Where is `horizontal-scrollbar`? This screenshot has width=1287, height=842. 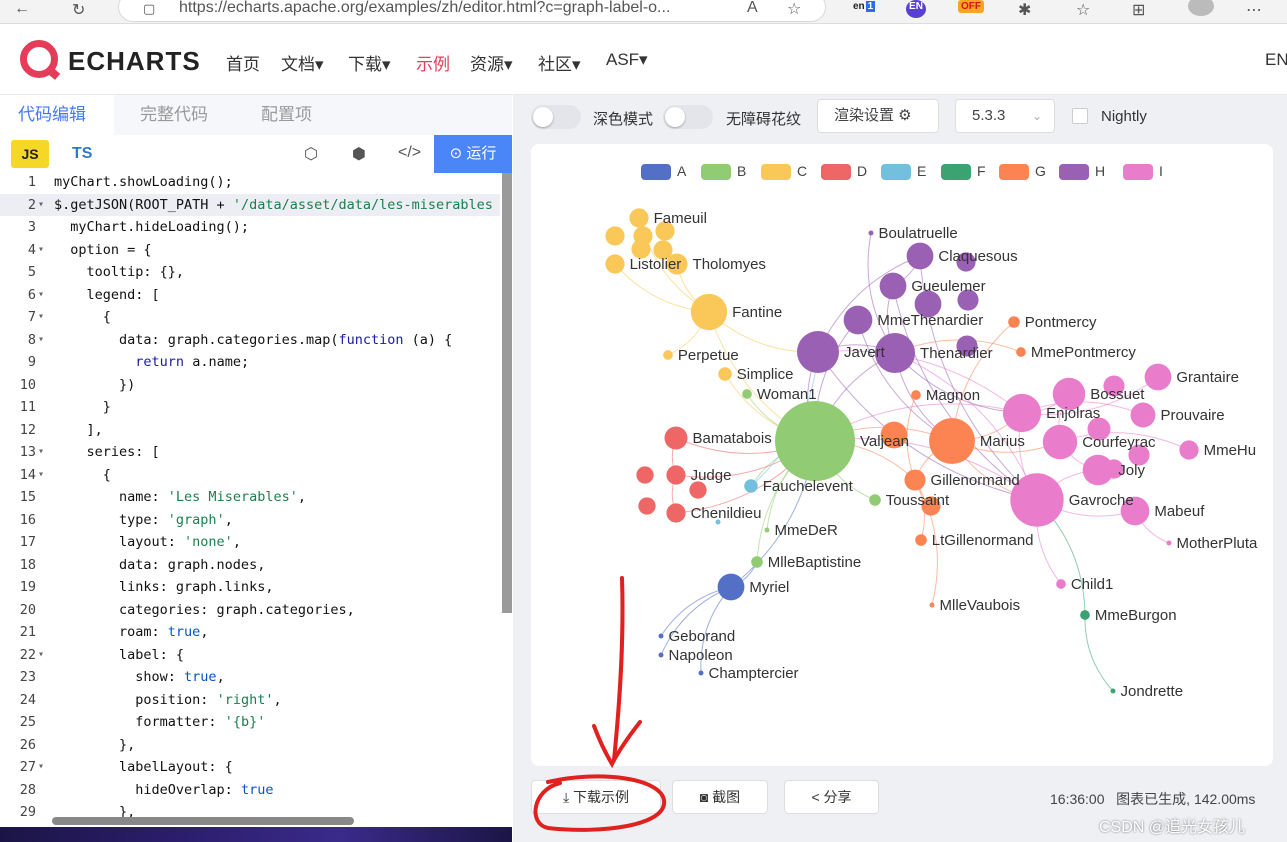 horizontal-scrollbar is located at coordinates (203, 821).